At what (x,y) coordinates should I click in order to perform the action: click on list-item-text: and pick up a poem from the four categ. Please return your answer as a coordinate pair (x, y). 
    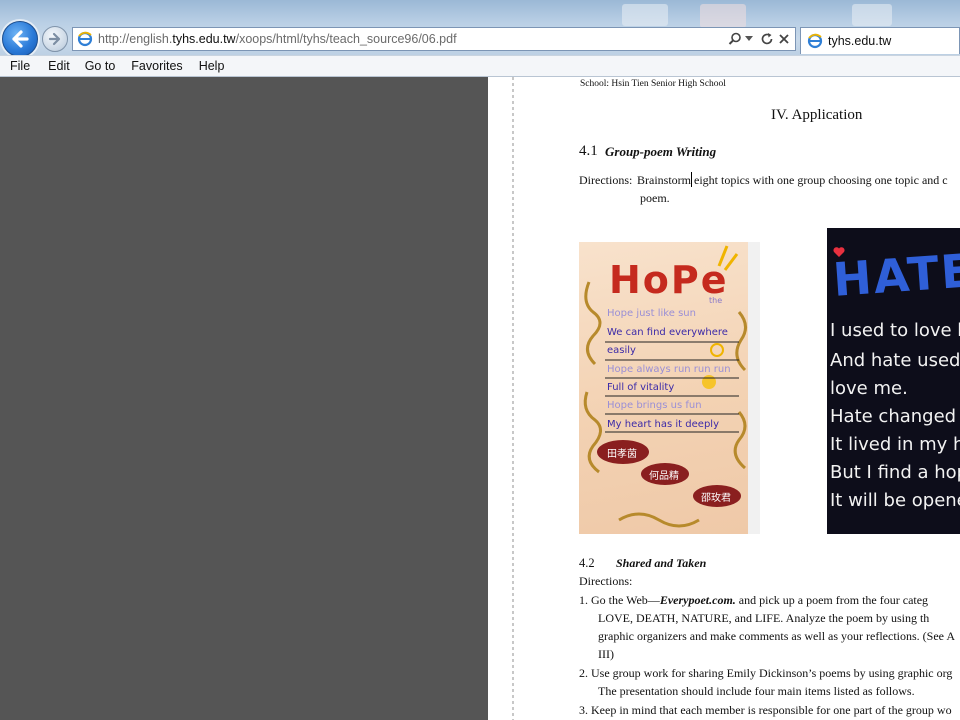
    Looking at the image, I should click on (832, 600).